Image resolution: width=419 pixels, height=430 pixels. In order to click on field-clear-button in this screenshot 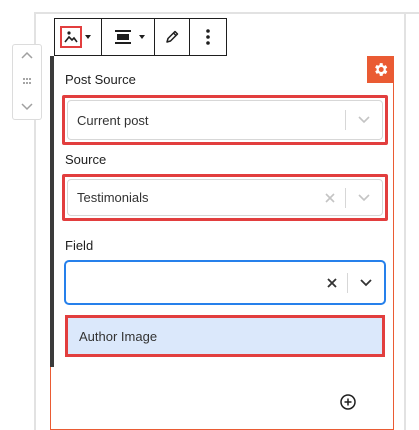, I will do `click(332, 282)`.